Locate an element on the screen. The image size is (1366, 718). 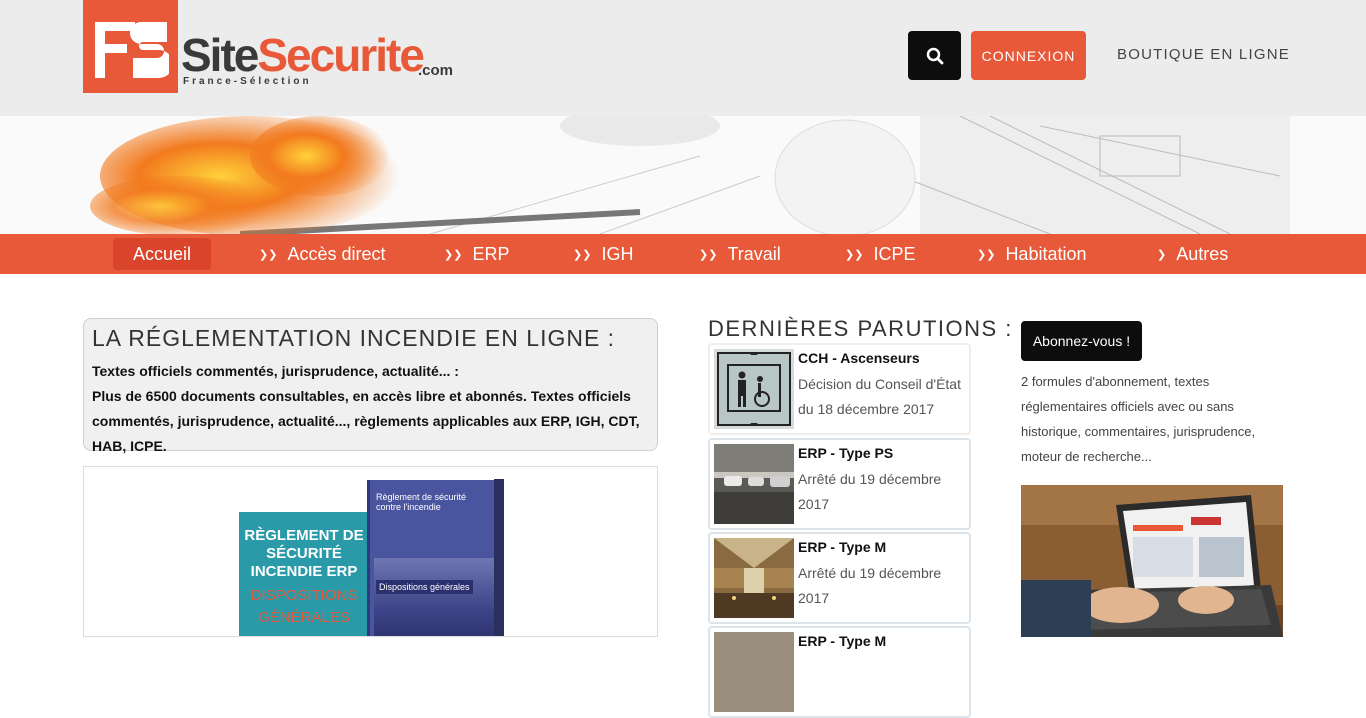
intro-title: LA RÉGLEMENTATION INCENDIE EN LIGNE : is located at coordinates (354, 338).